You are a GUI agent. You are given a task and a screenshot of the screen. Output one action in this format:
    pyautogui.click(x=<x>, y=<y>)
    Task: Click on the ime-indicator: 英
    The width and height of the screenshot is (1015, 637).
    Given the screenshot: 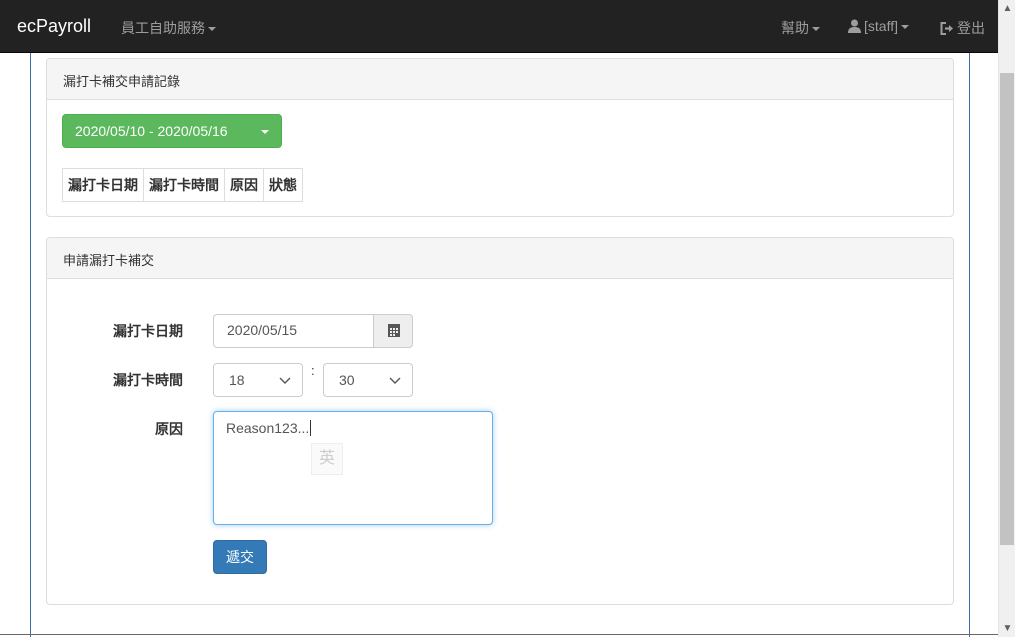 What is the action you would take?
    pyautogui.click(x=327, y=459)
    